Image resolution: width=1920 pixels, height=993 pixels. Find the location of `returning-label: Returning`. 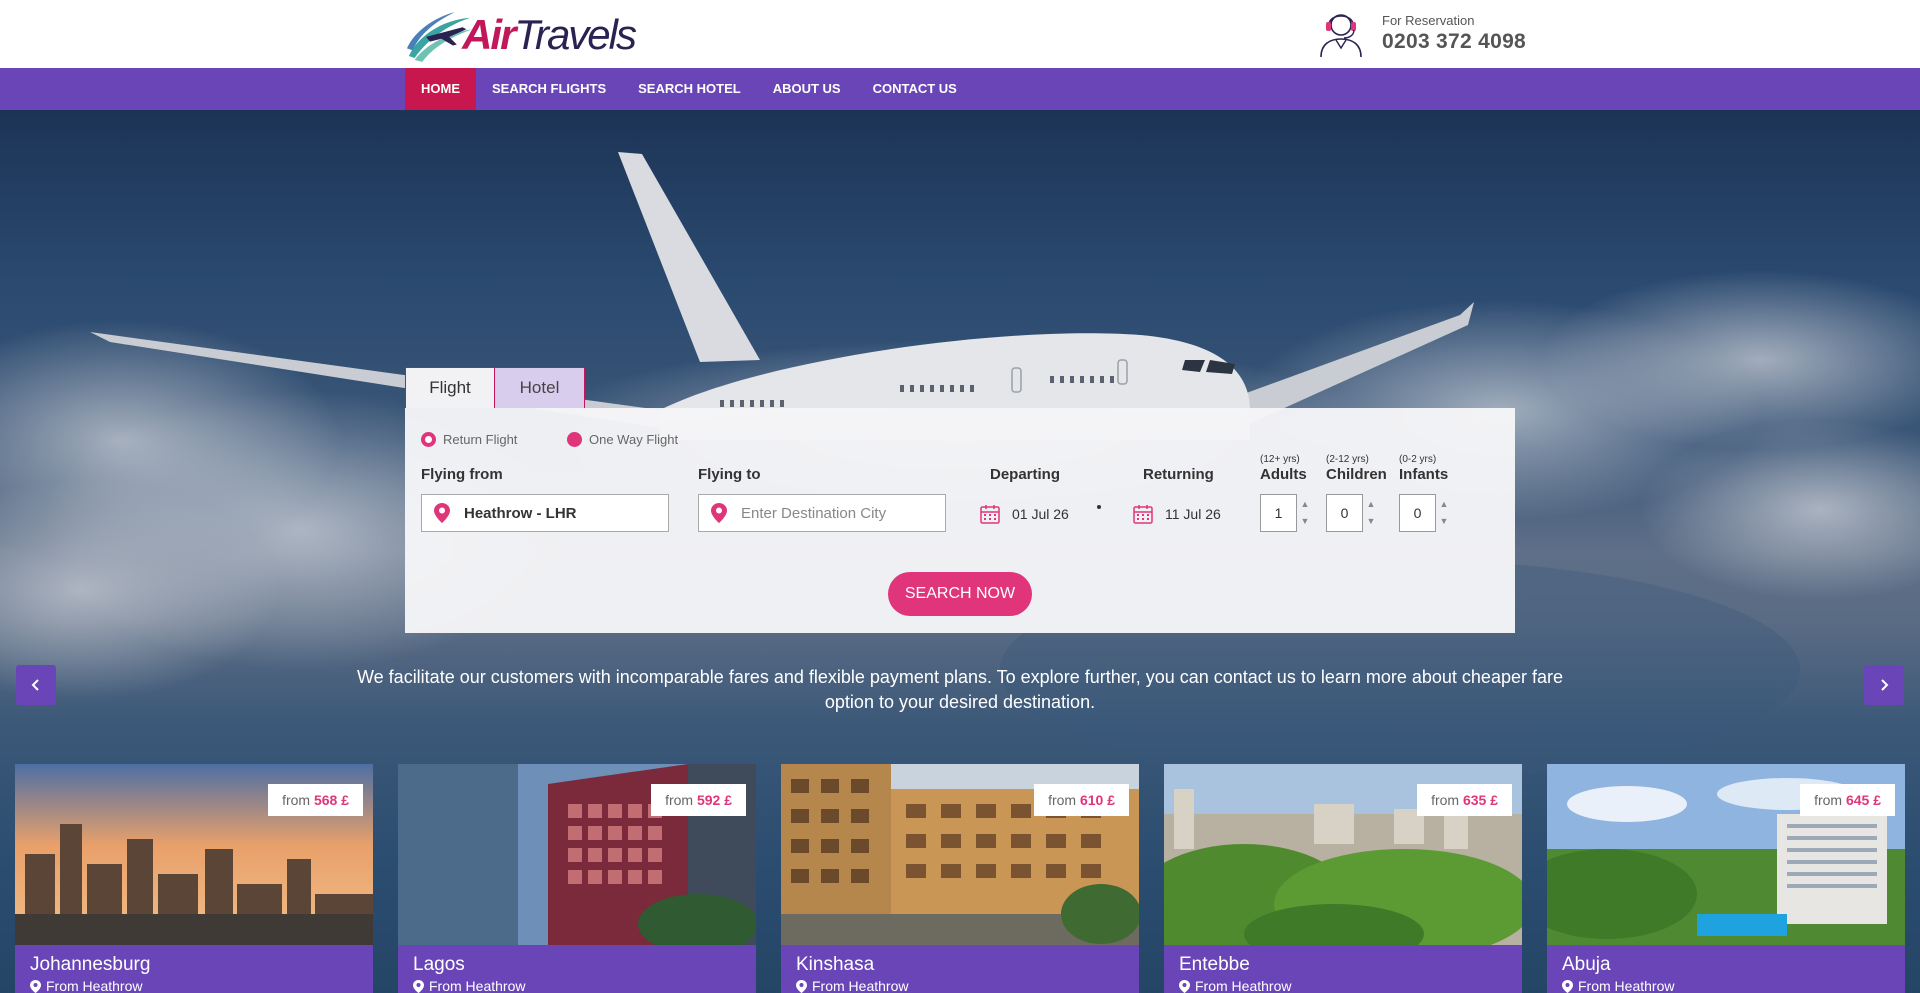

returning-label: Returning is located at coordinates (1178, 474).